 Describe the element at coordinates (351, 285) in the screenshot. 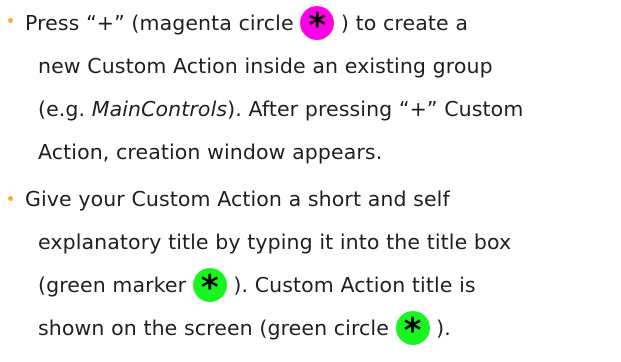

I see `bullet-text: ). Custom Action title is` at that location.